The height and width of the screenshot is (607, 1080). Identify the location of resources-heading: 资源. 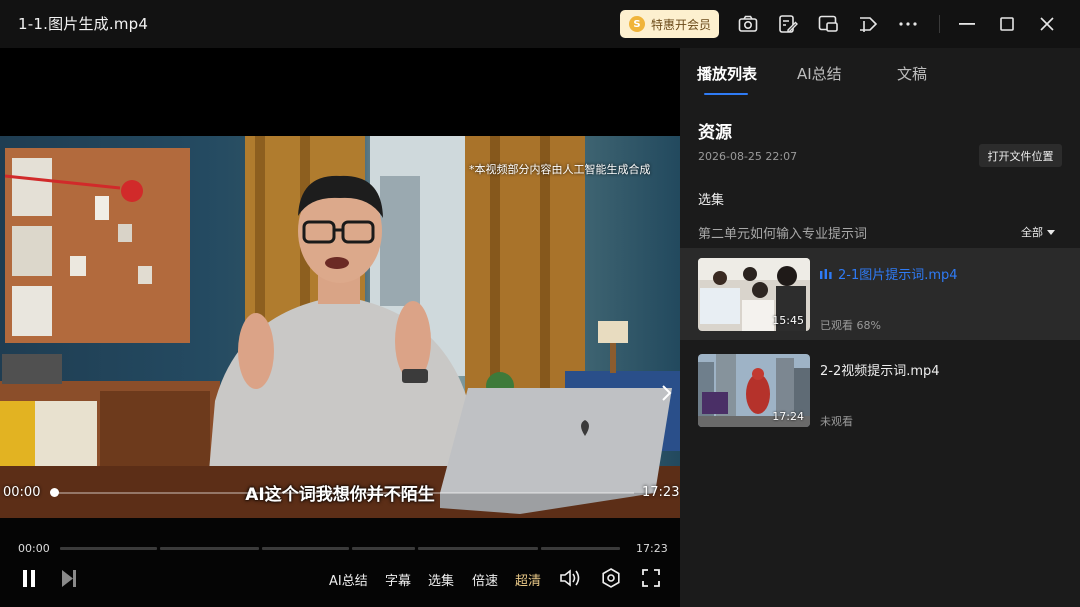
(715, 133).